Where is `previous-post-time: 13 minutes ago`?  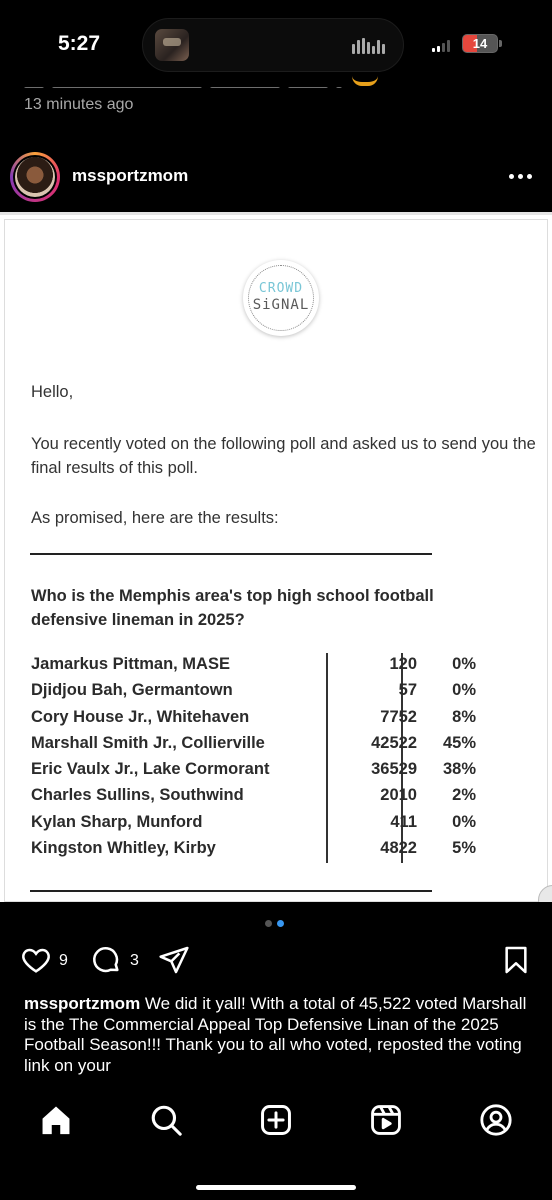 previous-post-time: 13 minutes ago is located at coordinates (79, 104).